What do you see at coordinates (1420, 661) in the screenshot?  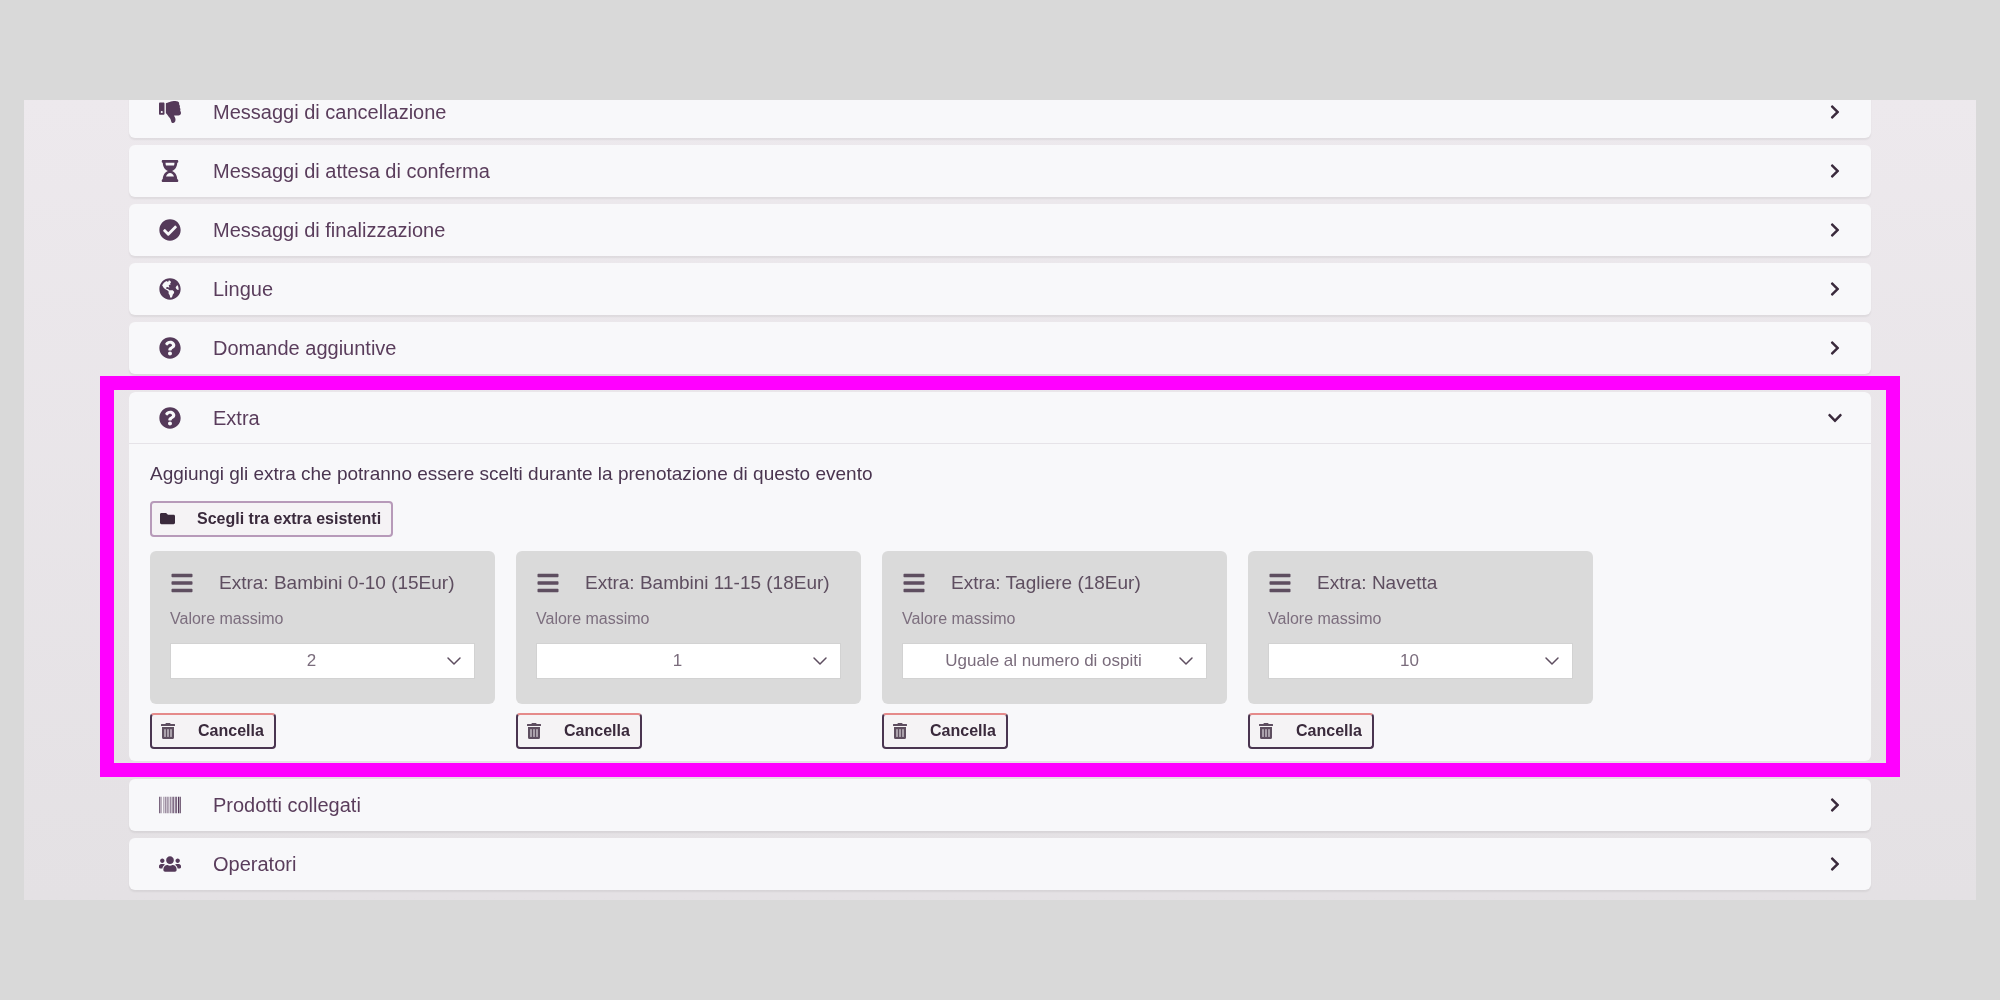 I see `max-value-select: 10` at bounding box center [1420, 661].